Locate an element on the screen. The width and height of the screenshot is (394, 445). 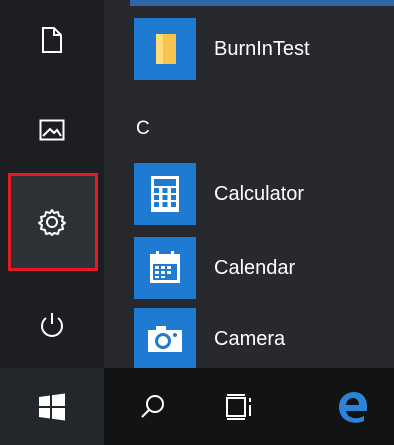
search-button is located at coordinates (153, 406).